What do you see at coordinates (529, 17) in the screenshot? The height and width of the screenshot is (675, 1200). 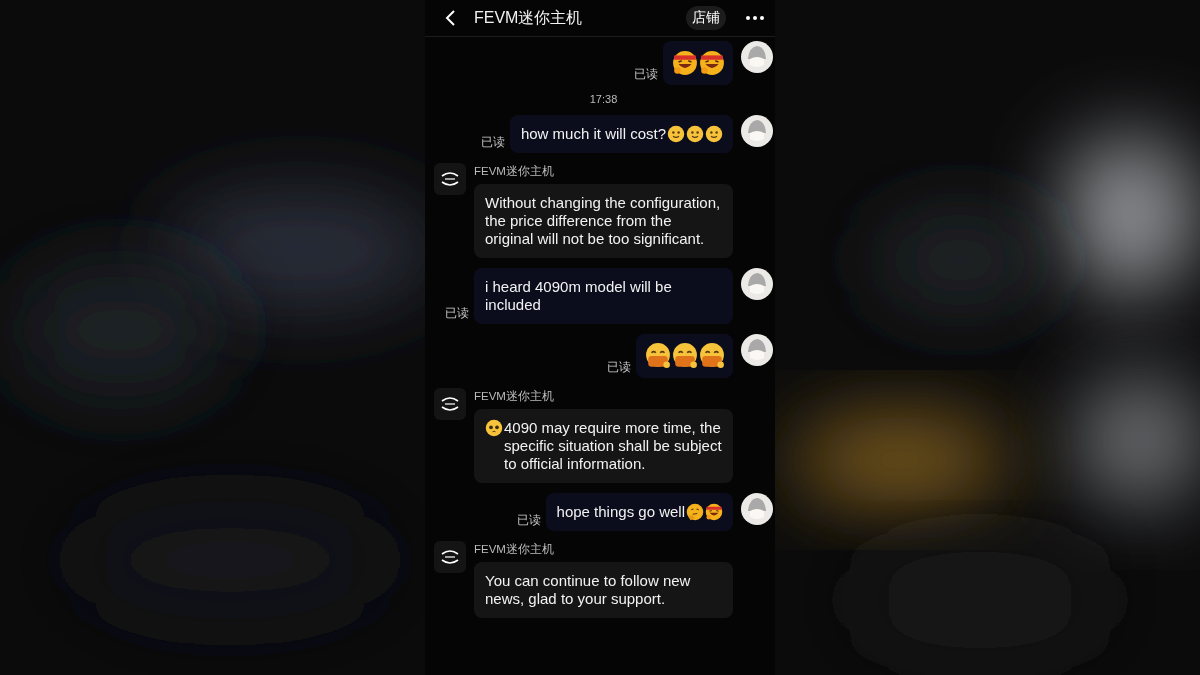 I see `chat-title: FEVM迷你主机` at bounding box center [529, 17].